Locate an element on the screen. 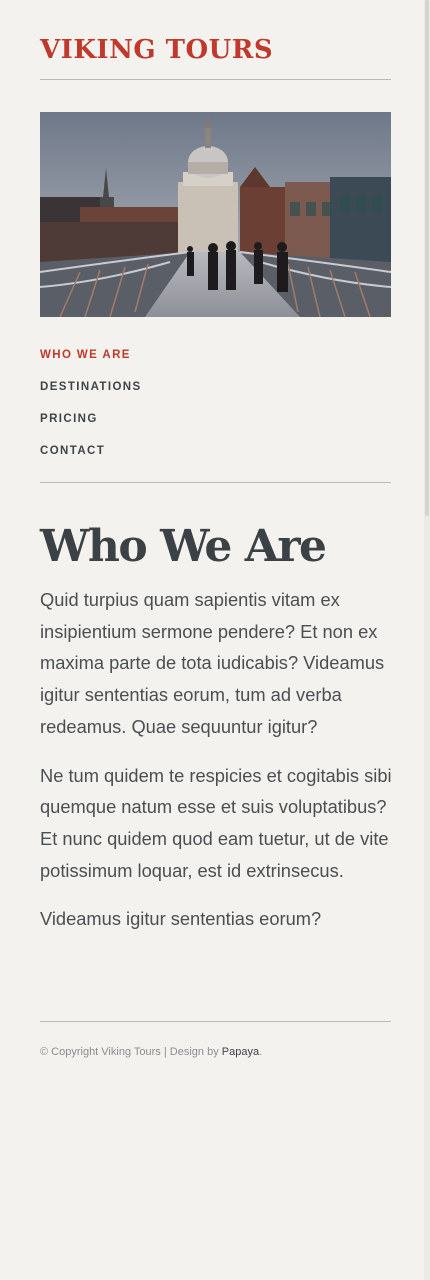  scrollbar-thumb is located at coordinates (427, 258).